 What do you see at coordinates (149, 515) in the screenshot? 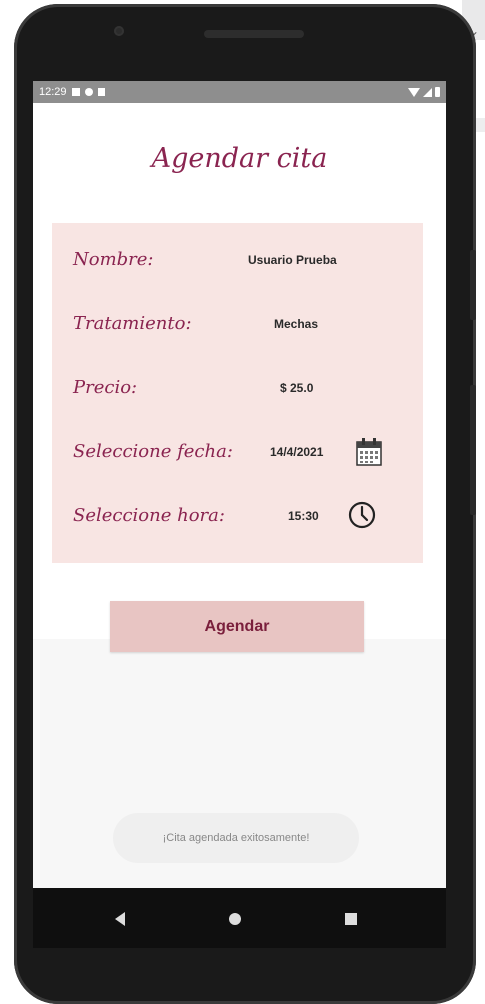
I see `hora-label: Seleccione hora:` at bounding box center [149, 515].